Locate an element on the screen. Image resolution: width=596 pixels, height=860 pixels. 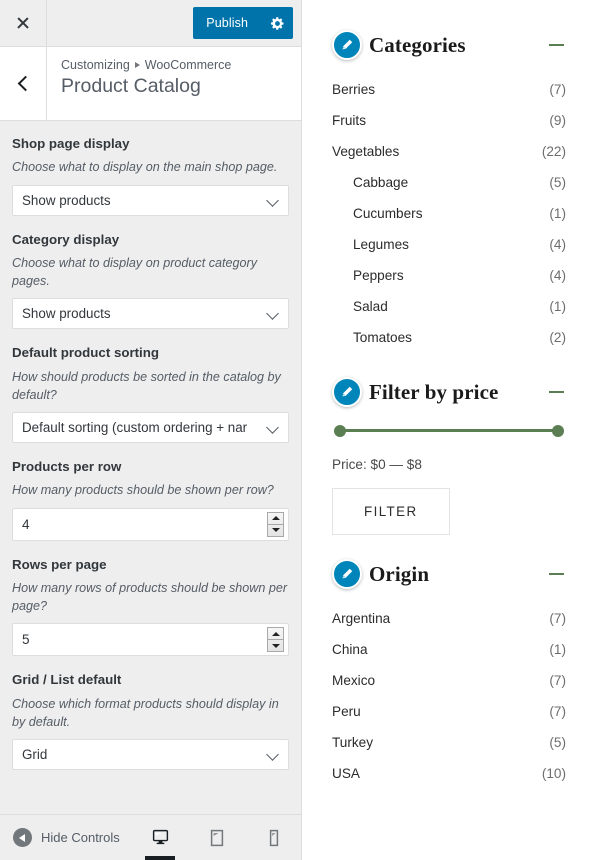
list-item: Peru (7) is located at coordinates (449, 711).